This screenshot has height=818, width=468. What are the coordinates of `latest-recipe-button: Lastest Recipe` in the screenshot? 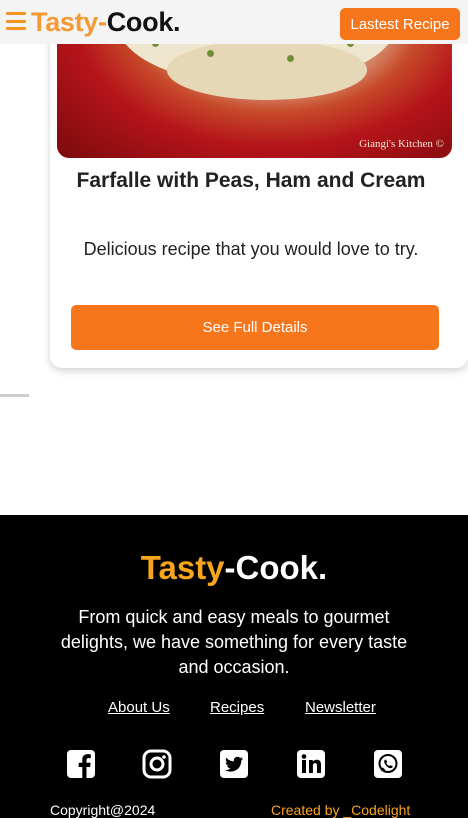 It's located at (400, 24).